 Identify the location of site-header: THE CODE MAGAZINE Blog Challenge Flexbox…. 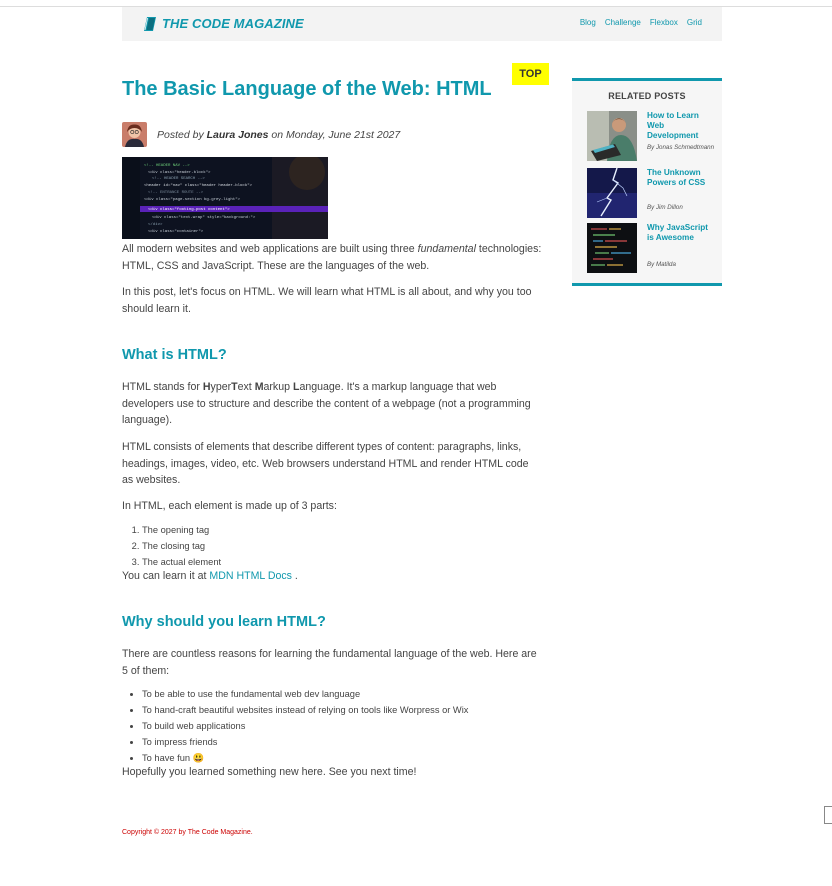
(422, 24).